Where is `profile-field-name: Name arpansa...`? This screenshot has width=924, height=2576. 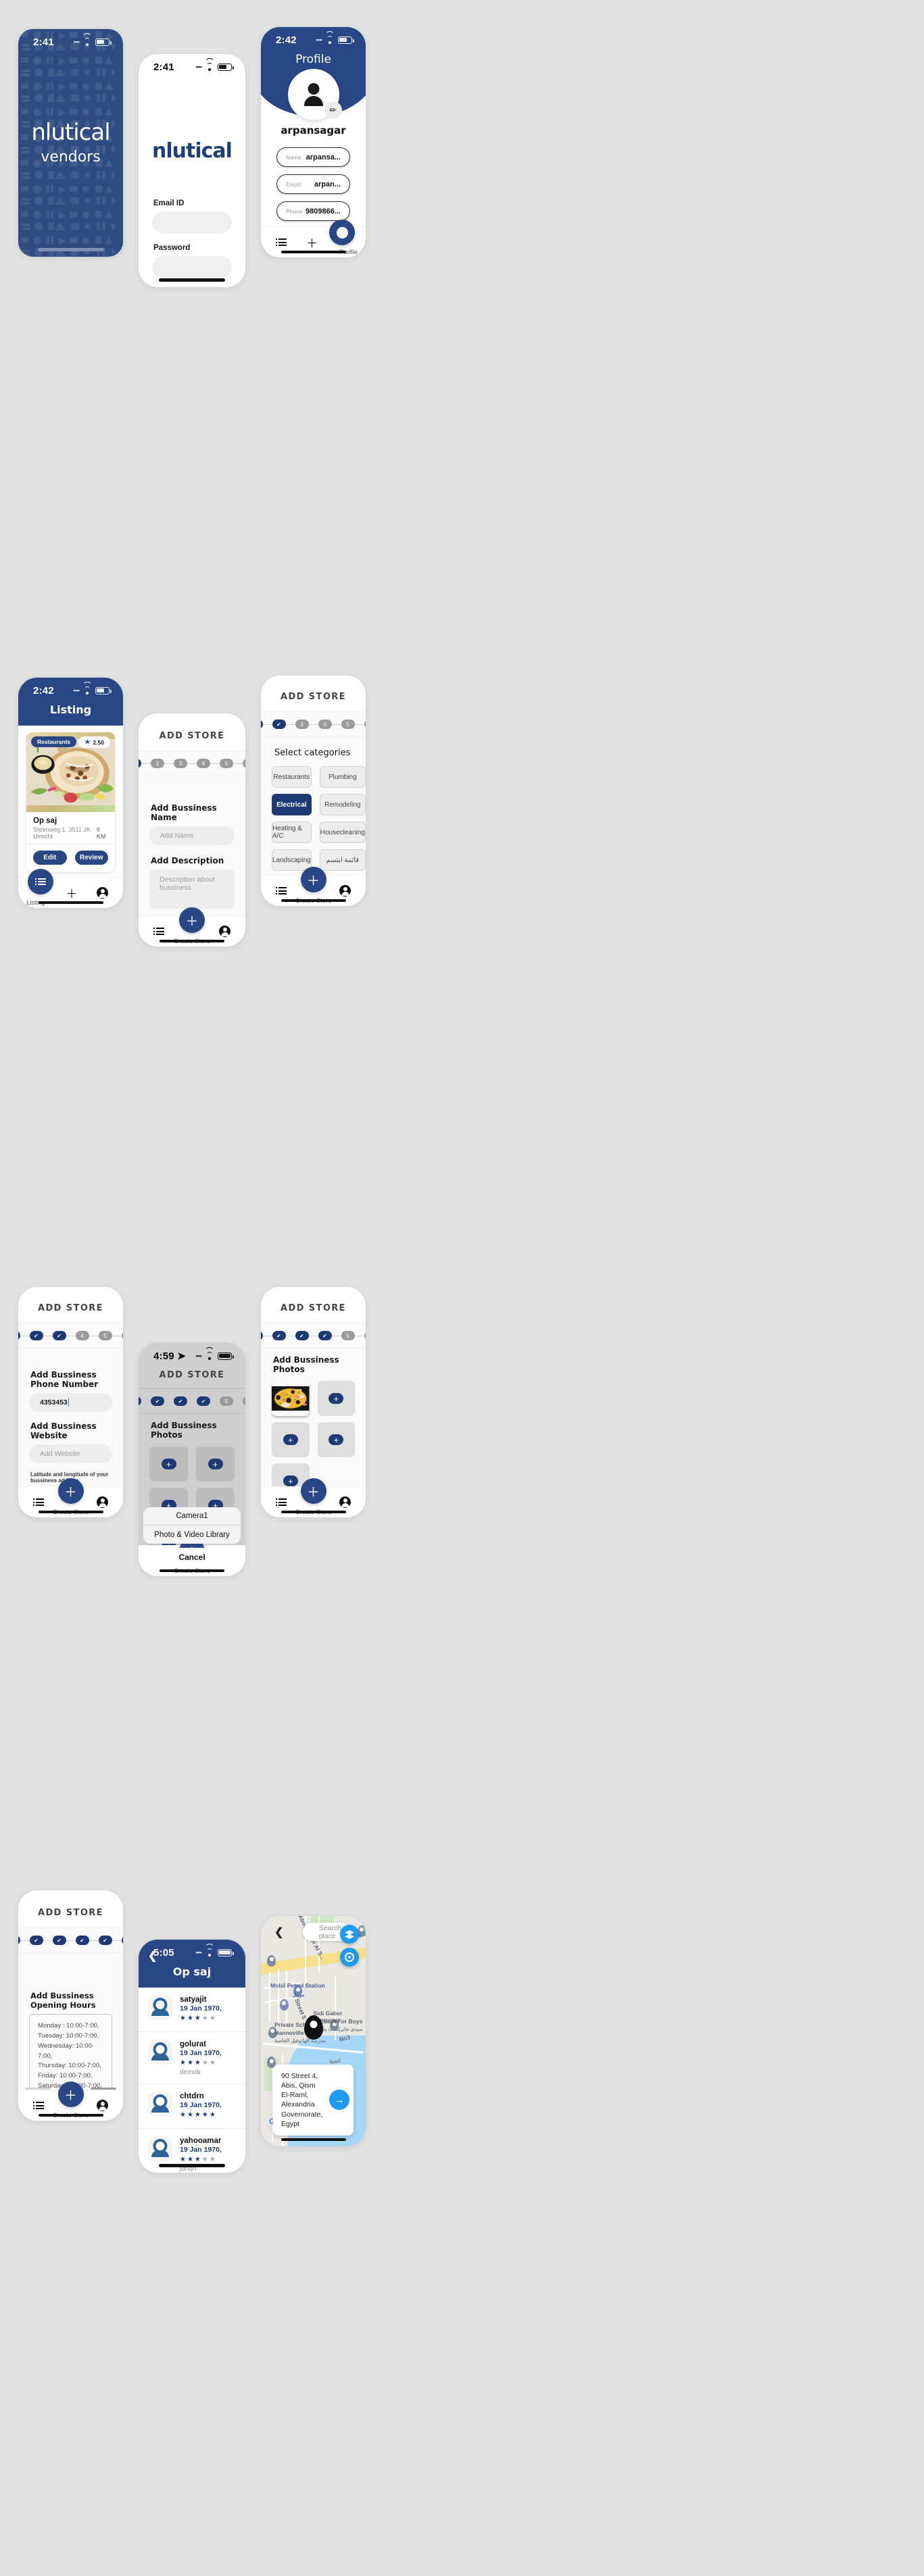
profile-field-name: Name arpansa... is located at coordinates (313, 157).